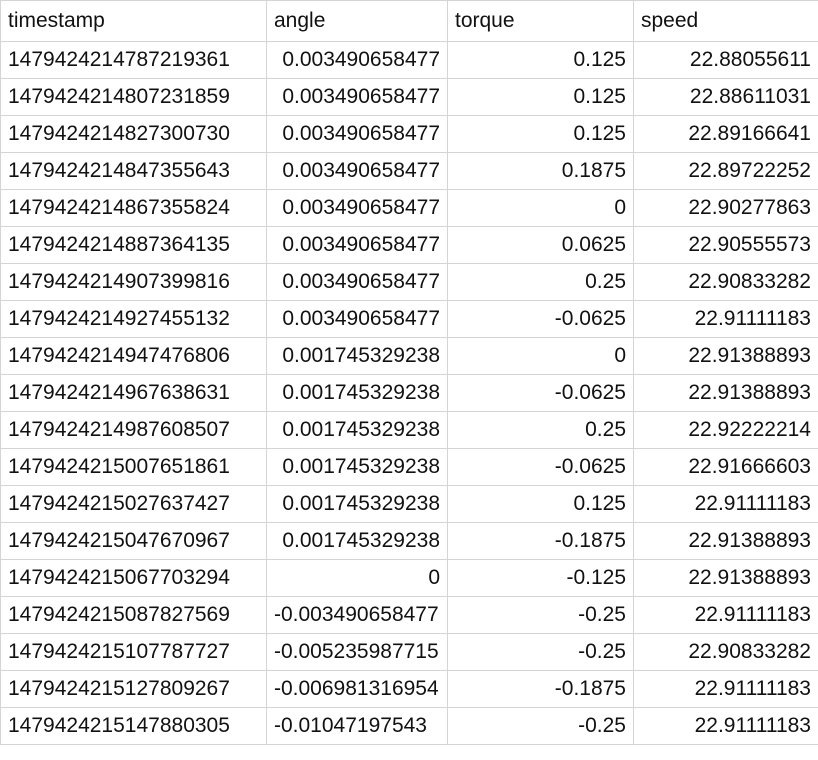 Image resolution: width=818 pixels, height=760 pixels. I want to click on cell-timestamp: 1479424215127809267, so click(133, 689).